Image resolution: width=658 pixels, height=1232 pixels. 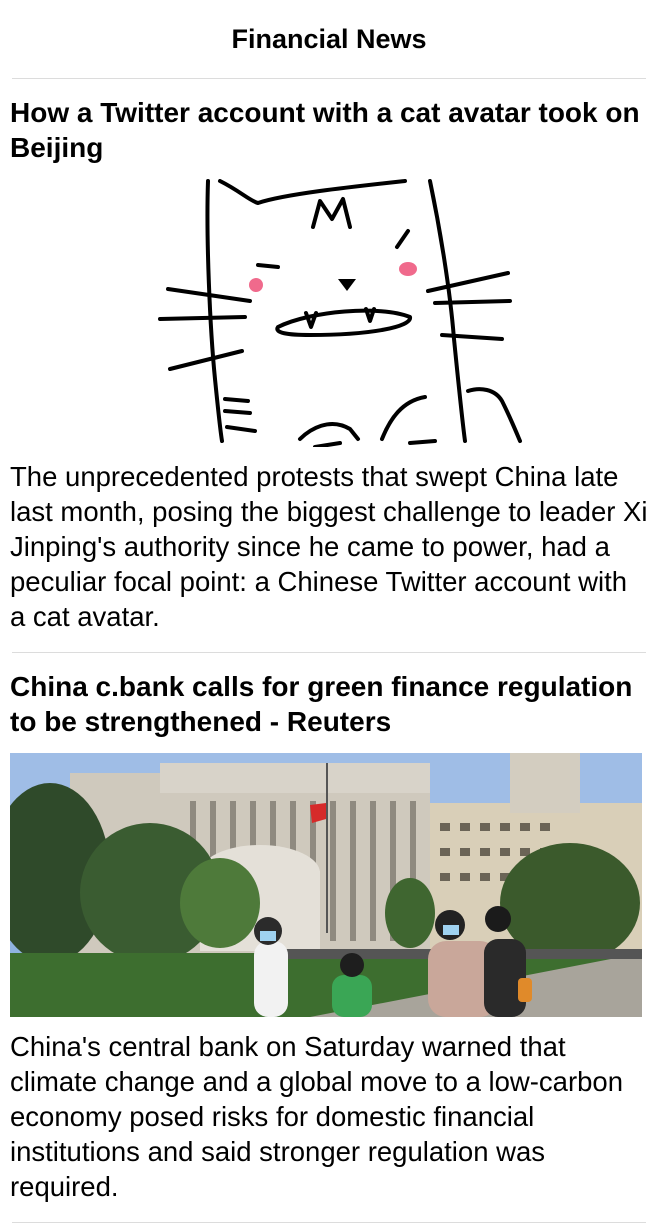 What do you see at coordinates (340, 313) in the screenshot?
I see `cat-drawing-image` at bounding box center [340, 313].